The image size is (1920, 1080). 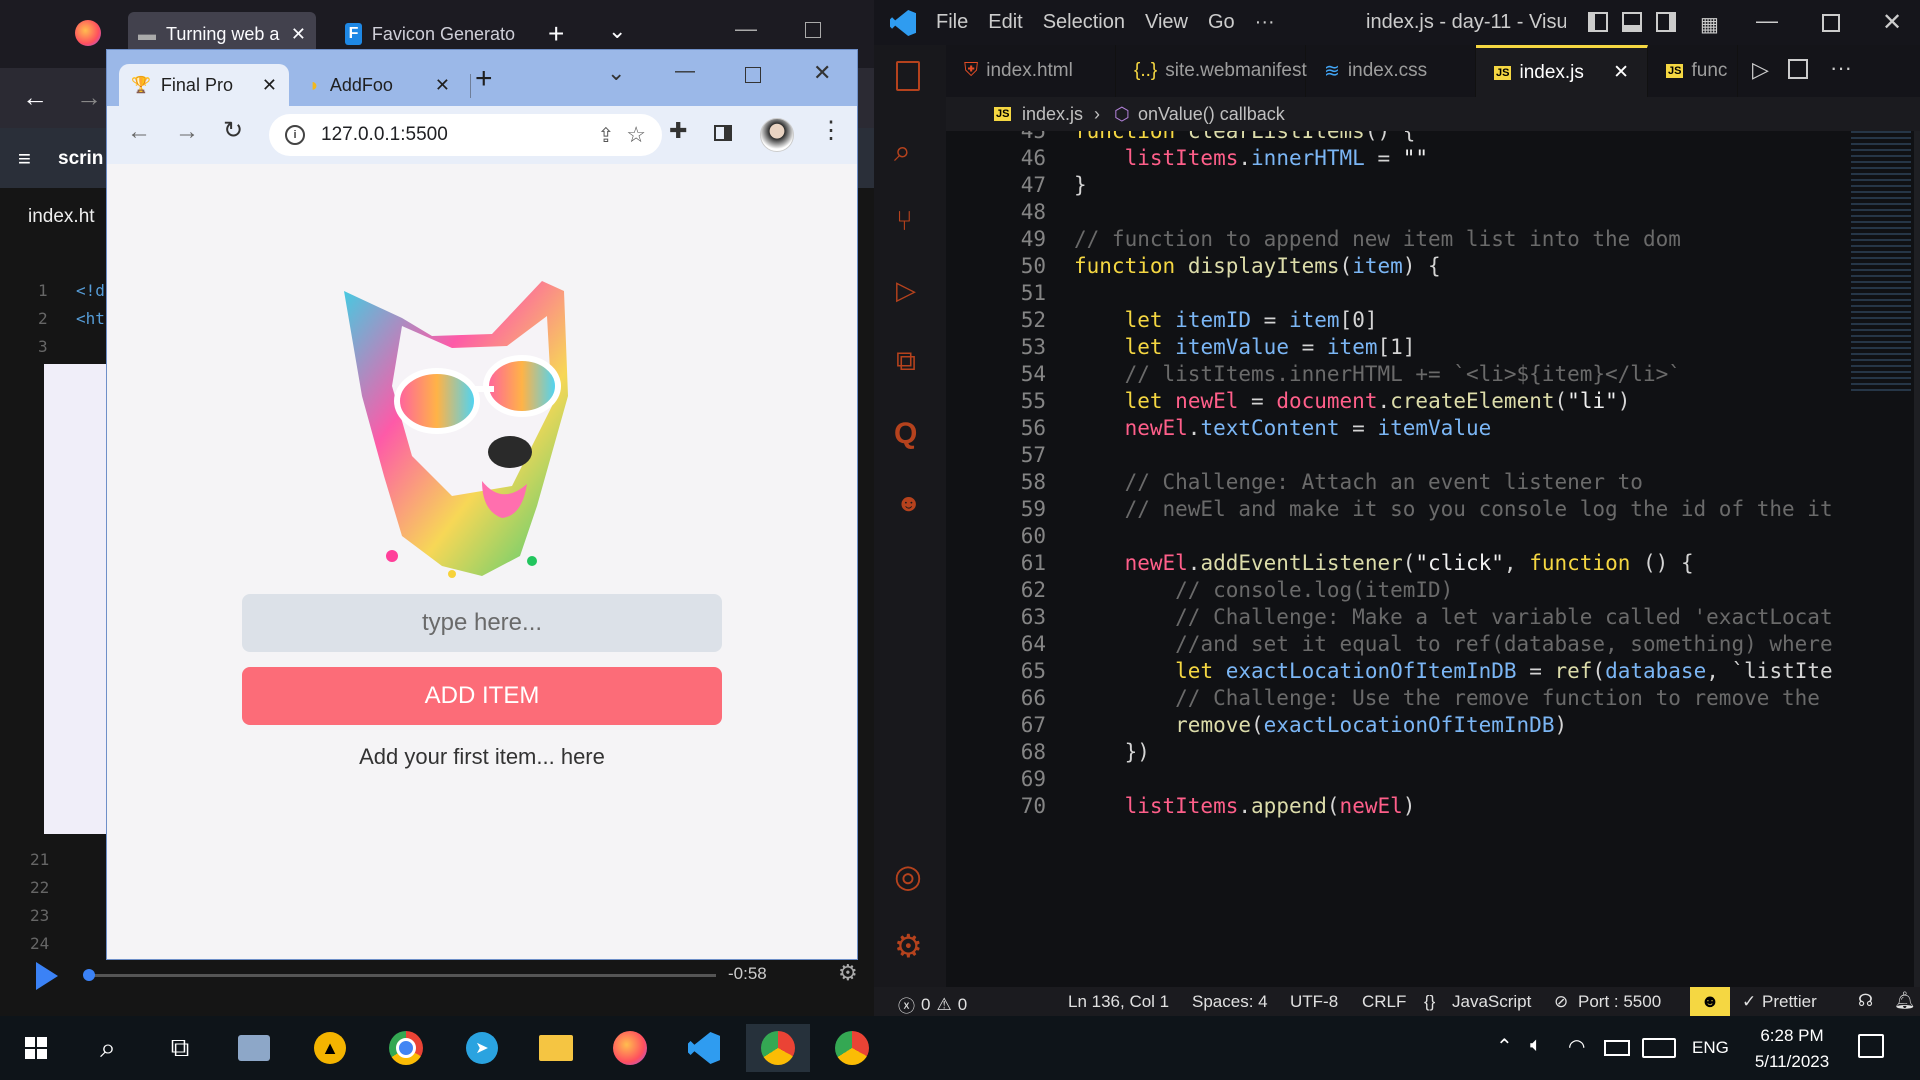 What do you see at coordinates (1491, 1002) in the screenshot?
I see `language-mode: JavaScript` at bounding box center [1491, 1002].